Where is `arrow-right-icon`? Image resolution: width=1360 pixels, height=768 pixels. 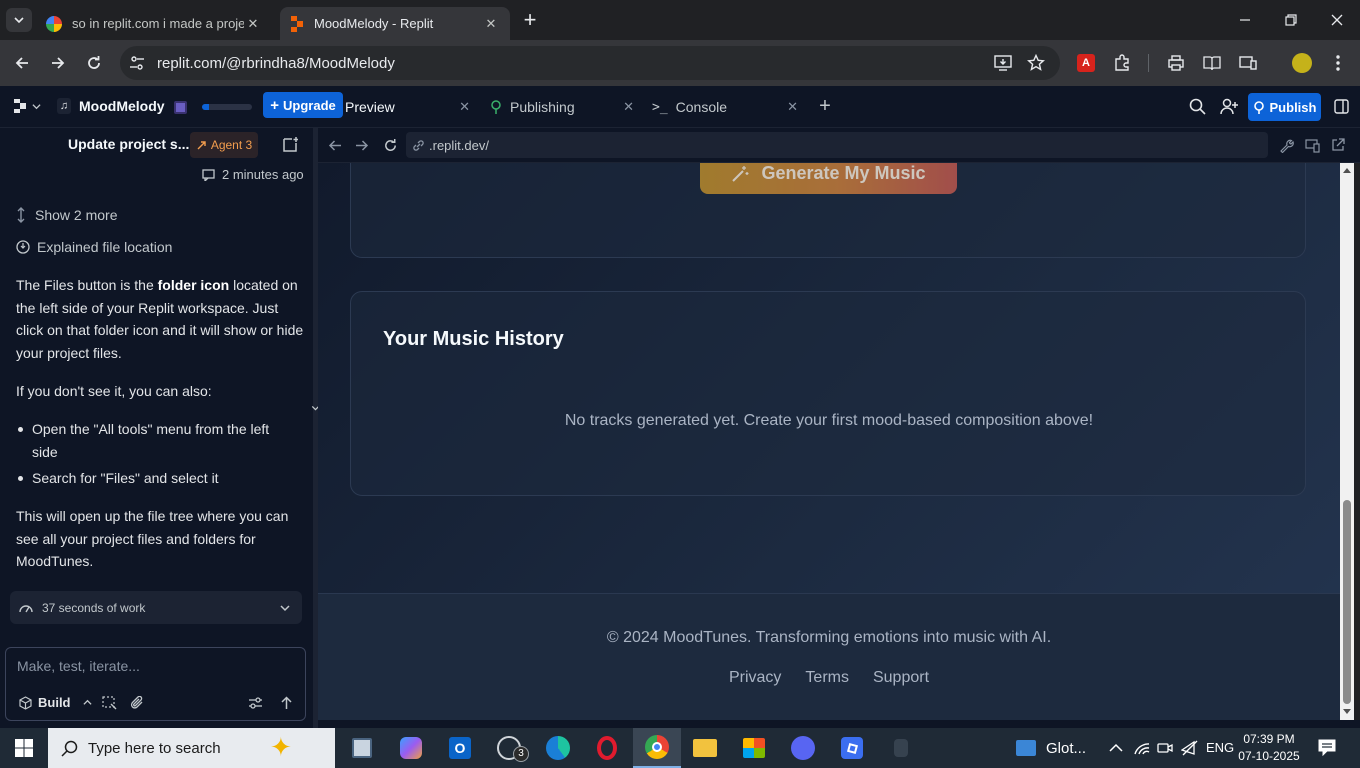 arrow-right-icon is located at coordinates (362, 145).